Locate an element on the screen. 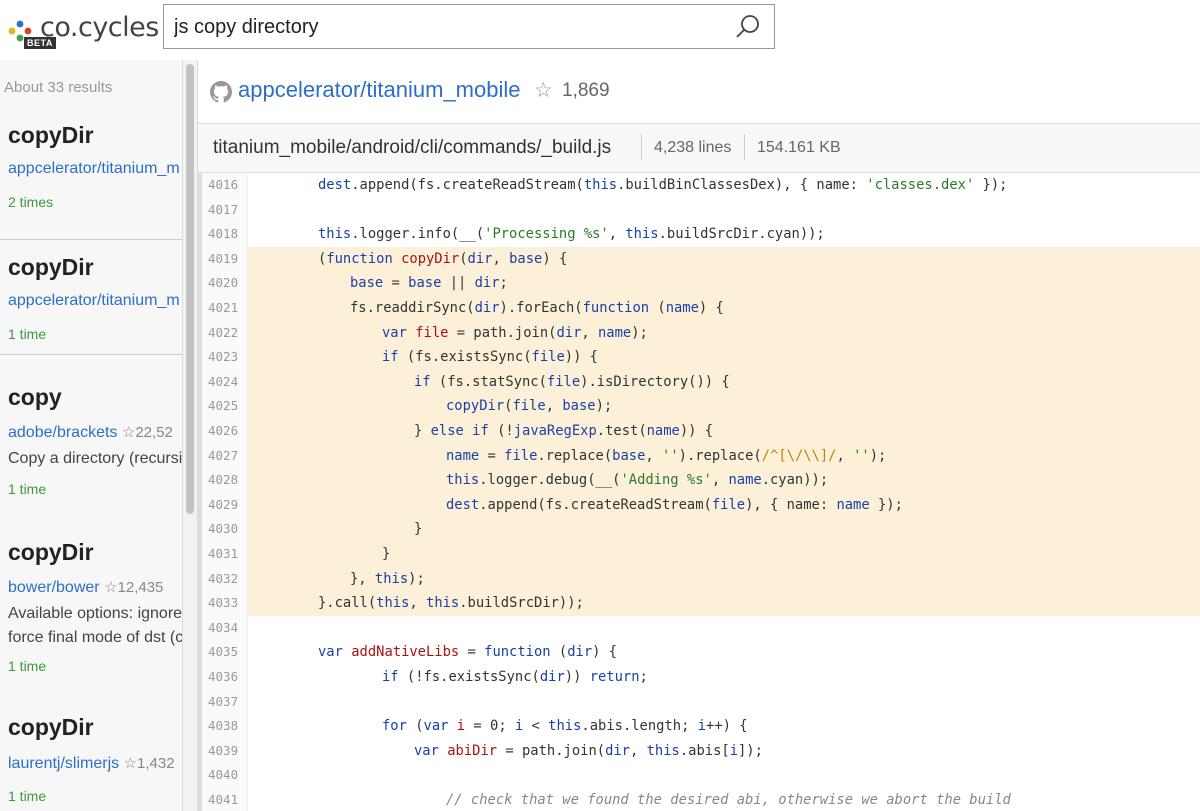  line-number: 4024 is located at coordinates (225, 382).